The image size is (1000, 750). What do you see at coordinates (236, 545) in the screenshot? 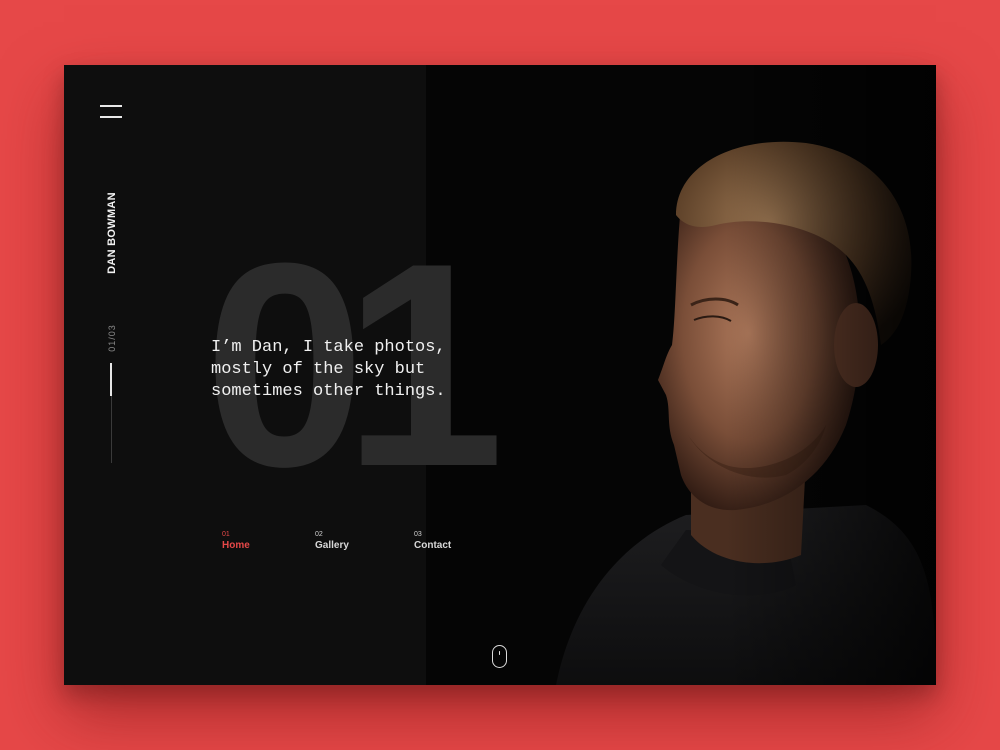
I see `nav-item-label: Home` at bounding box center [236, 545].